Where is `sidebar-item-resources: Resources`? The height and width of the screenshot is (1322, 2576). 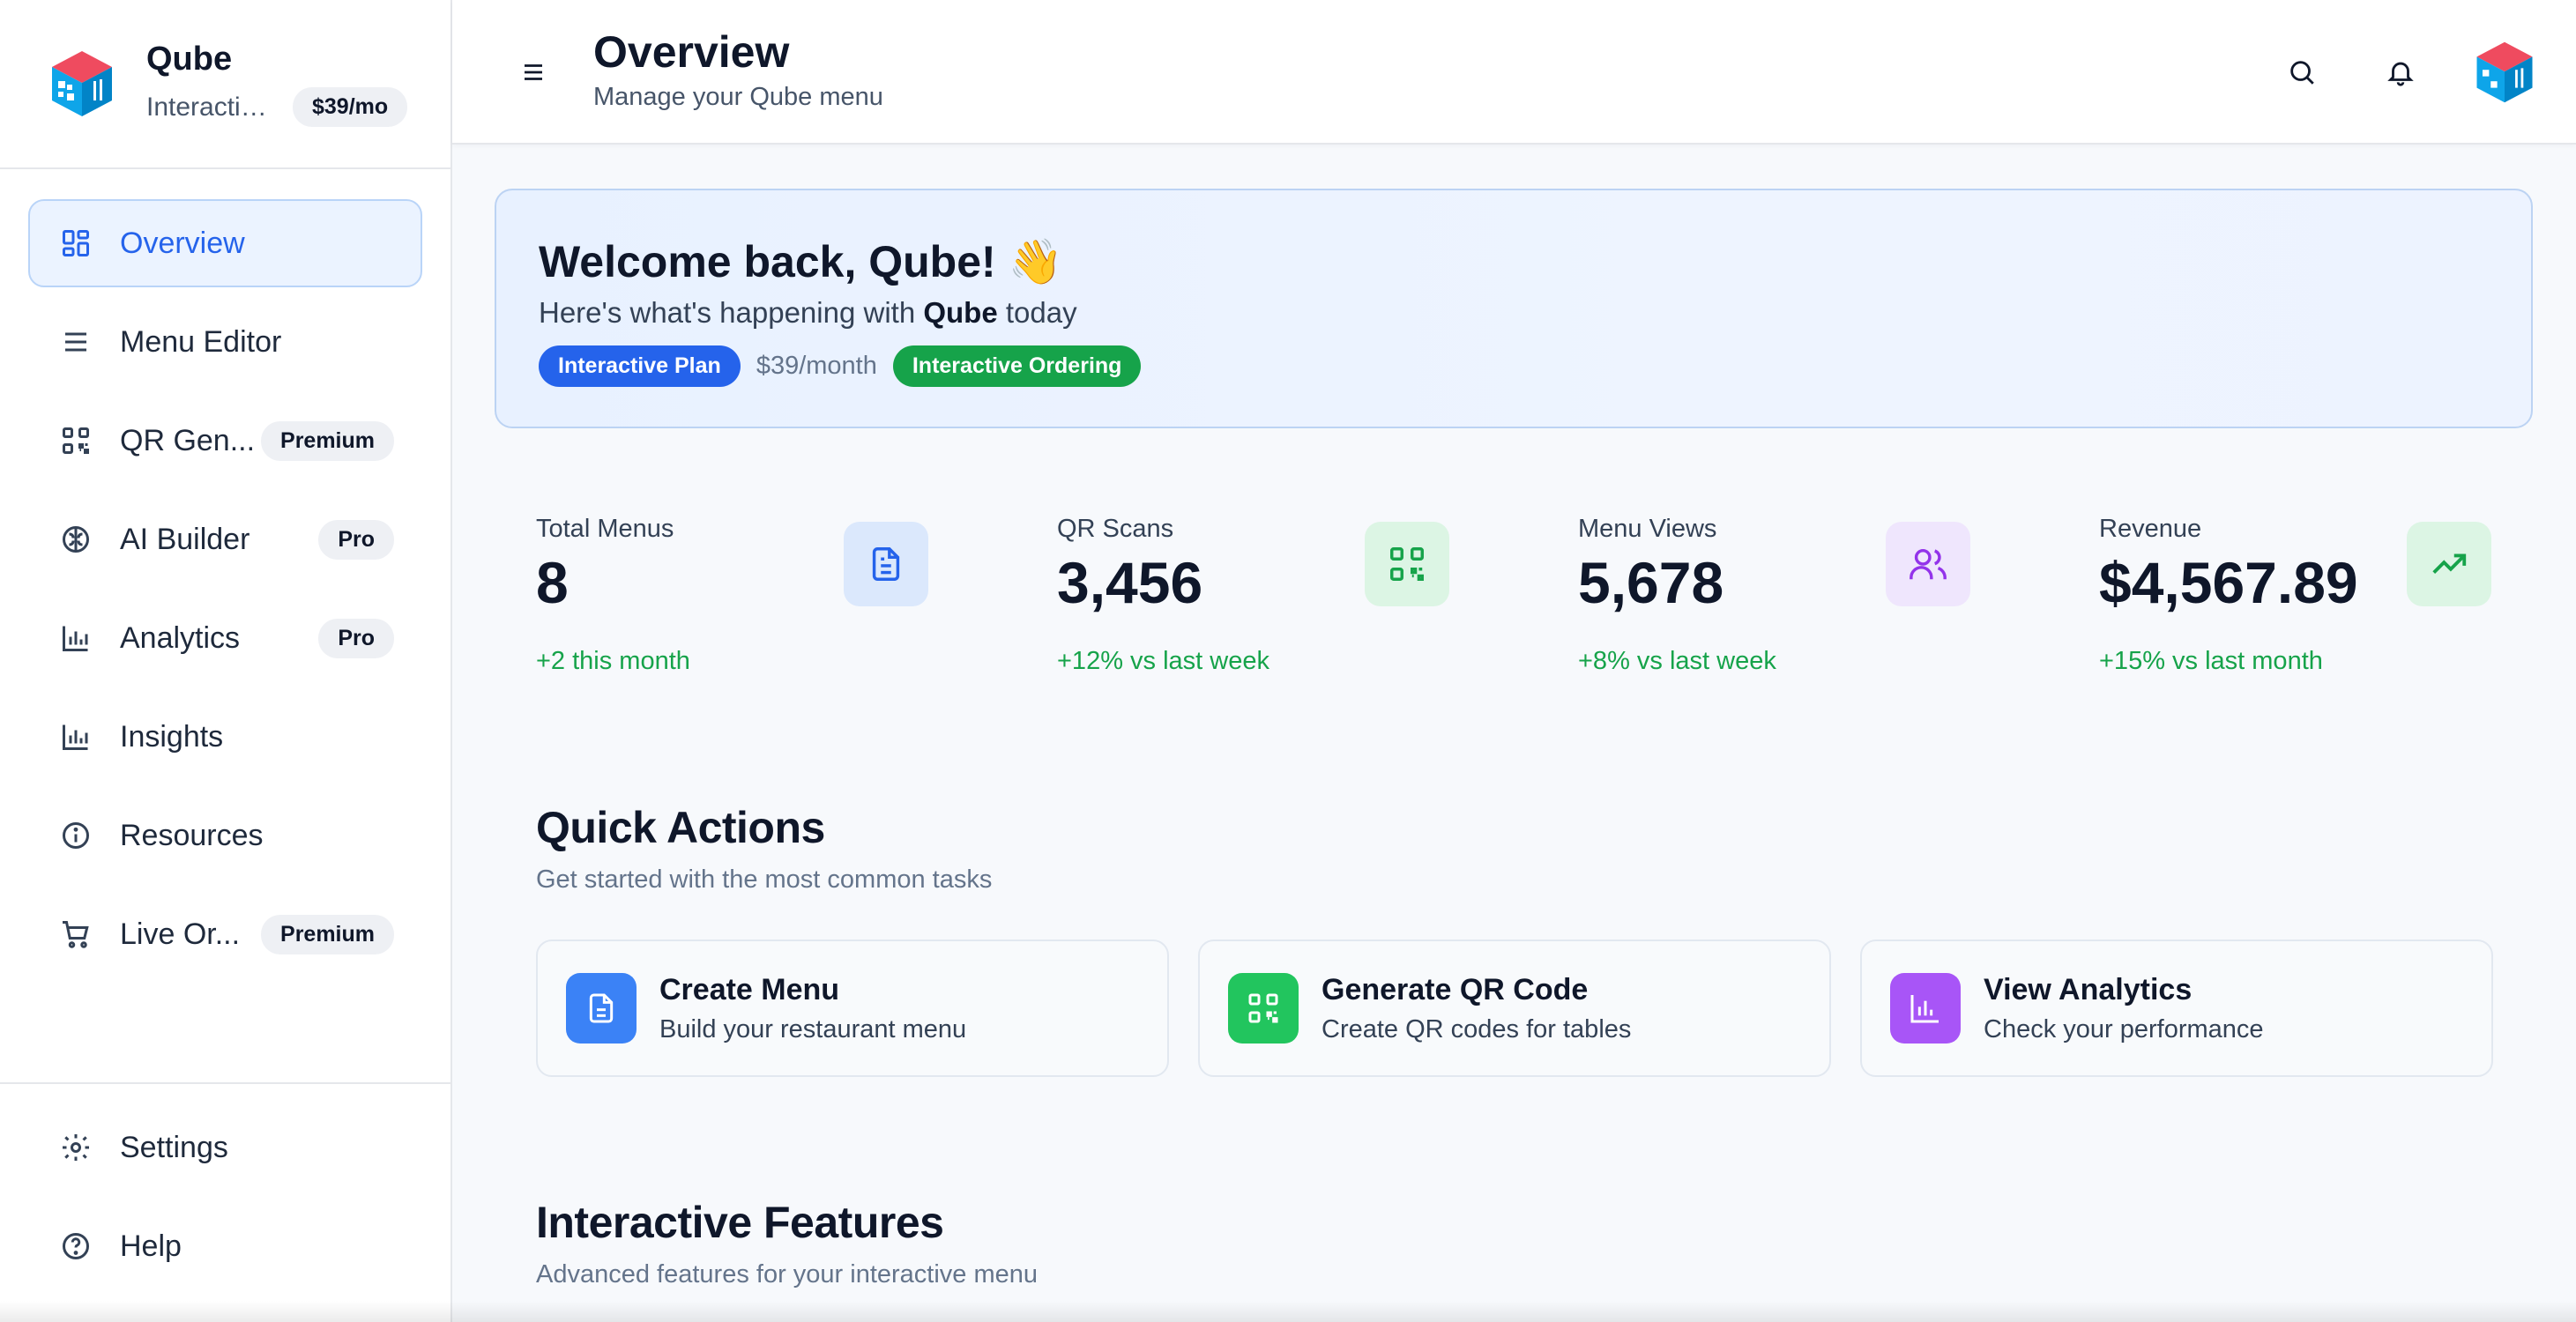 sidebar-item-resources: Resources is located at coordinates (225, 835).